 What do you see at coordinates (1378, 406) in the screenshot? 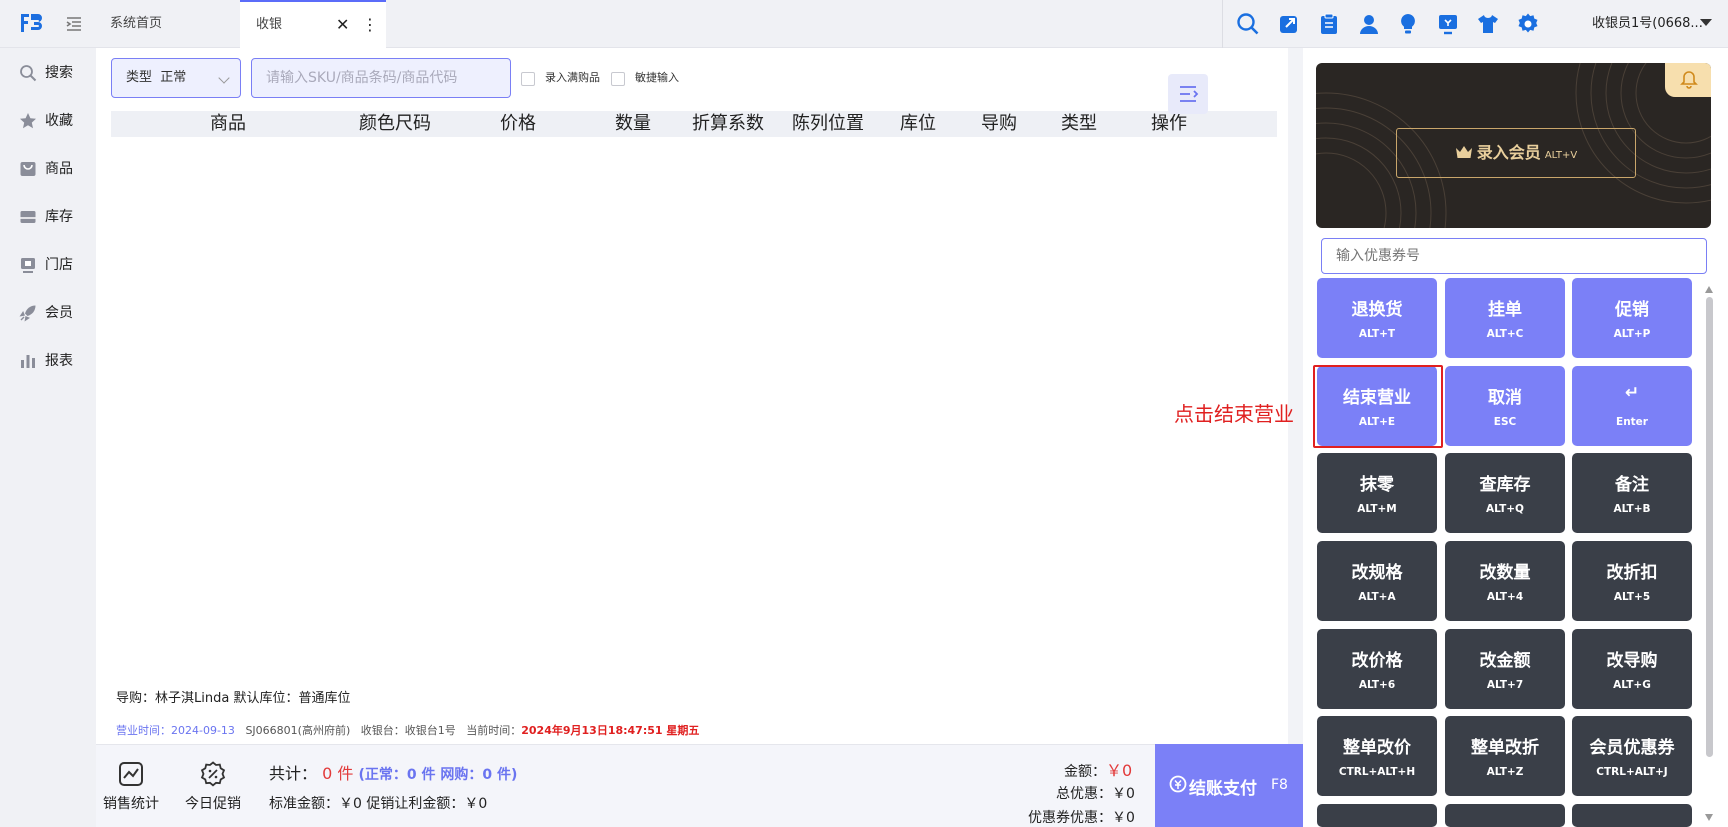
I see `highlight-box` at bounding box center [1378, 406].